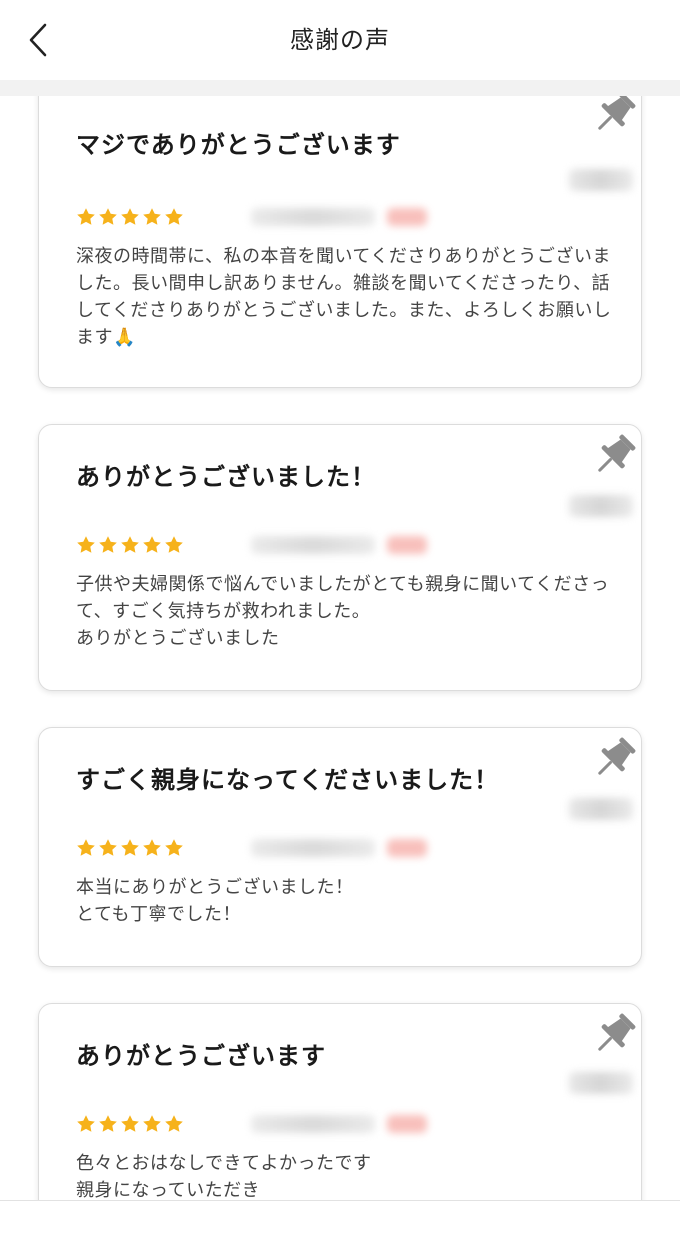 This screenshot has width=680, height=1241. What do you see at coordinates (288, 780) in the screenshot?
I see `review-title: すごく親身になってくださいました！` at bounding box center [288, 780].